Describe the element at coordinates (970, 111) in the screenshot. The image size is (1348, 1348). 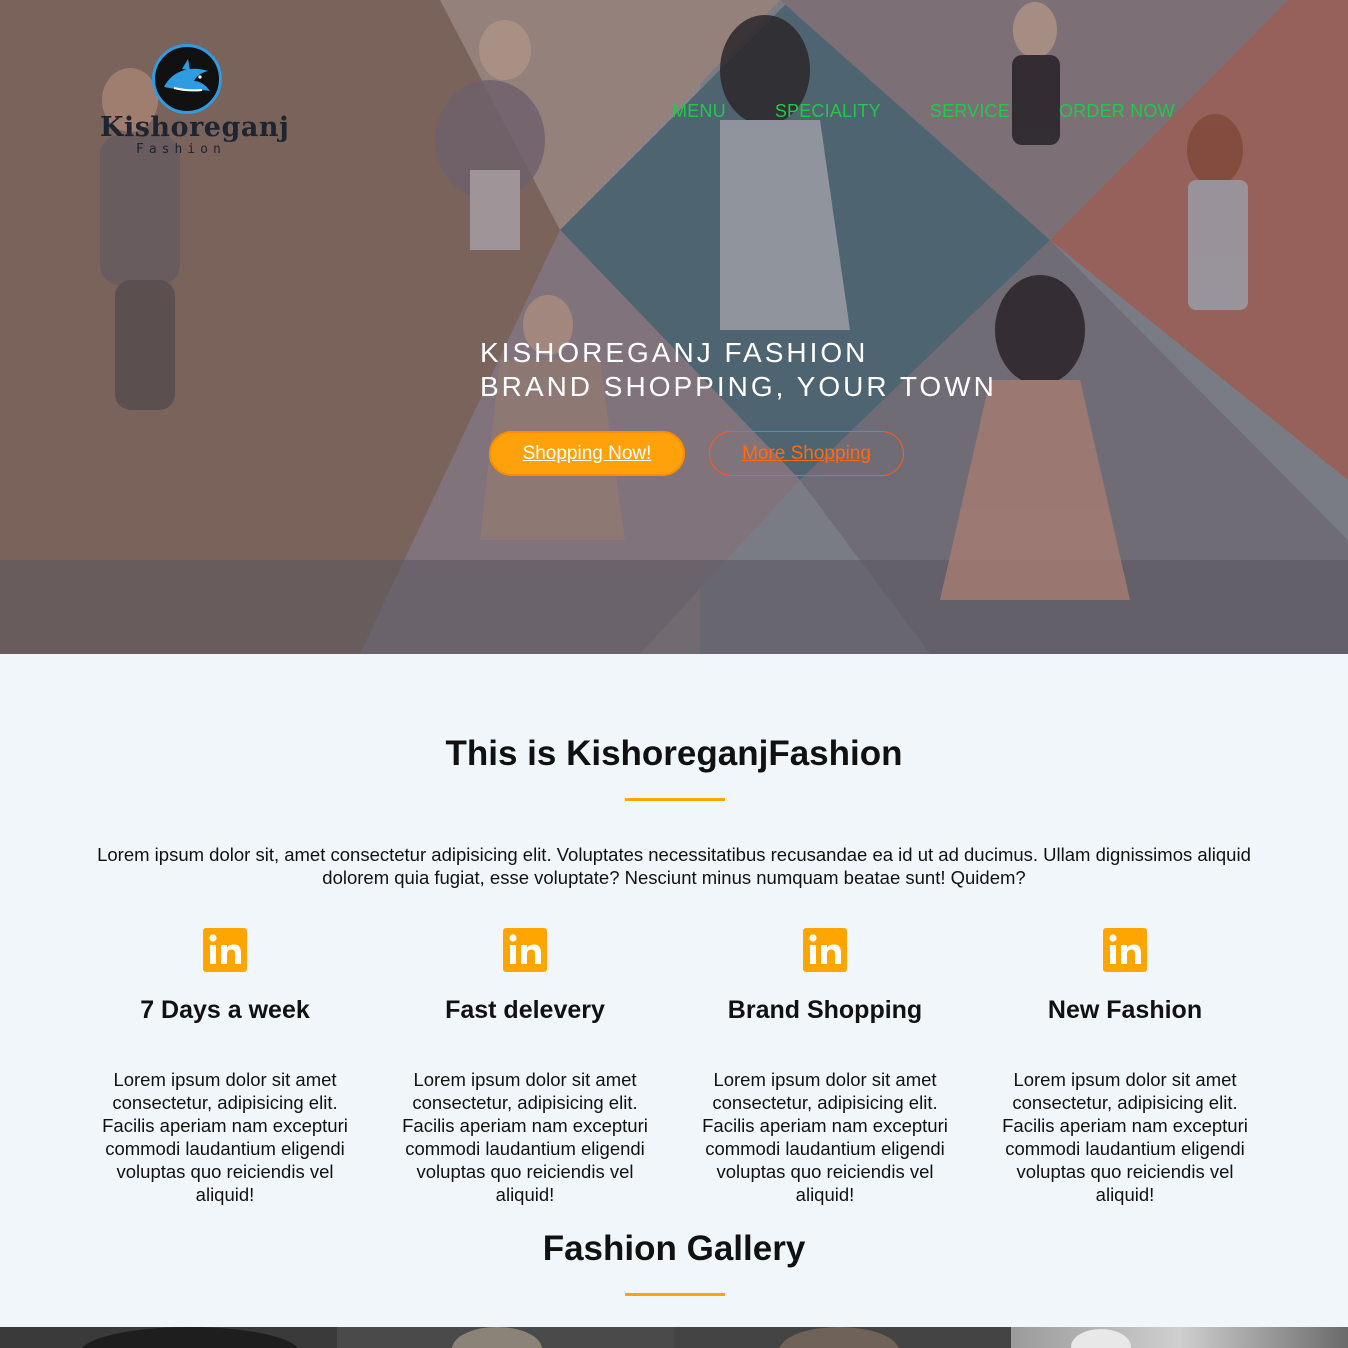
I see `nav-link-service: SERVICE` at that location.